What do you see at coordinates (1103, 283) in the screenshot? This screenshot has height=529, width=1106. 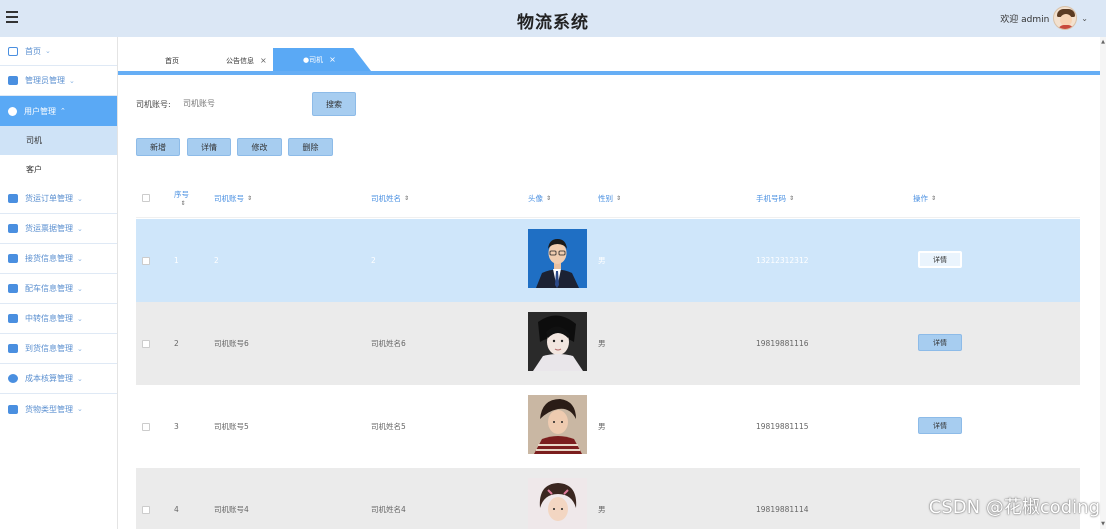 I see `vertical-scrollbar: ▲ ▼` at bounding box center [1103, 283].